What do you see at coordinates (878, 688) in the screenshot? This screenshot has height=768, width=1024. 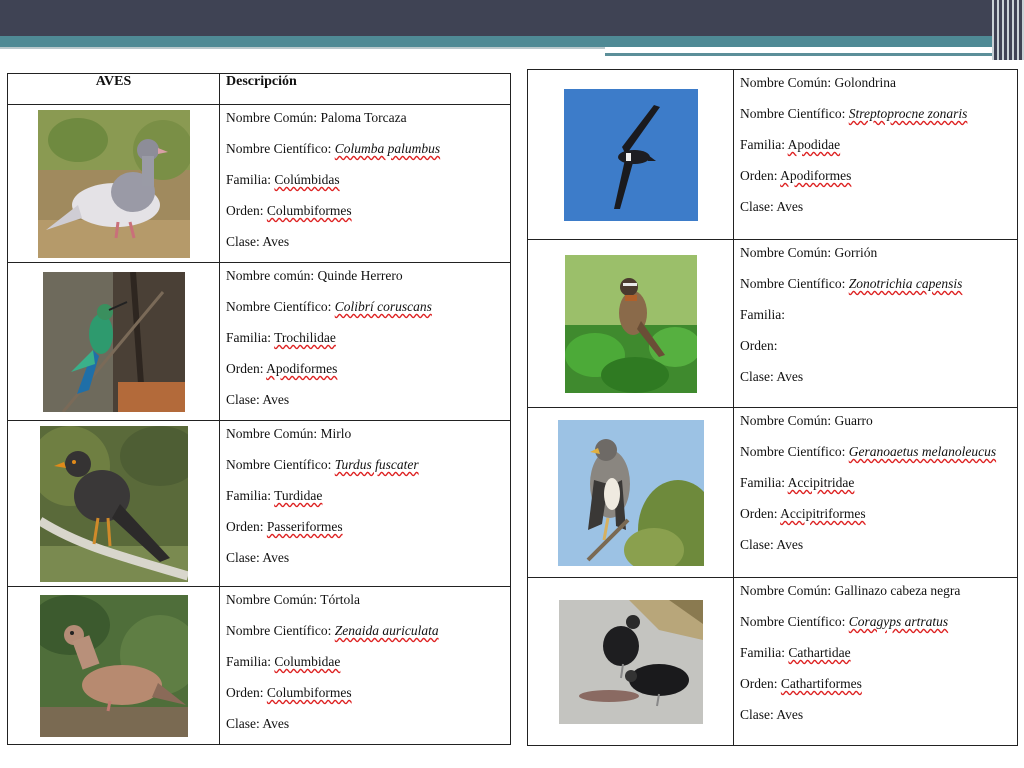 I see `bird-order: Orden: Cathartiformes` at bounding box center [878, 688].